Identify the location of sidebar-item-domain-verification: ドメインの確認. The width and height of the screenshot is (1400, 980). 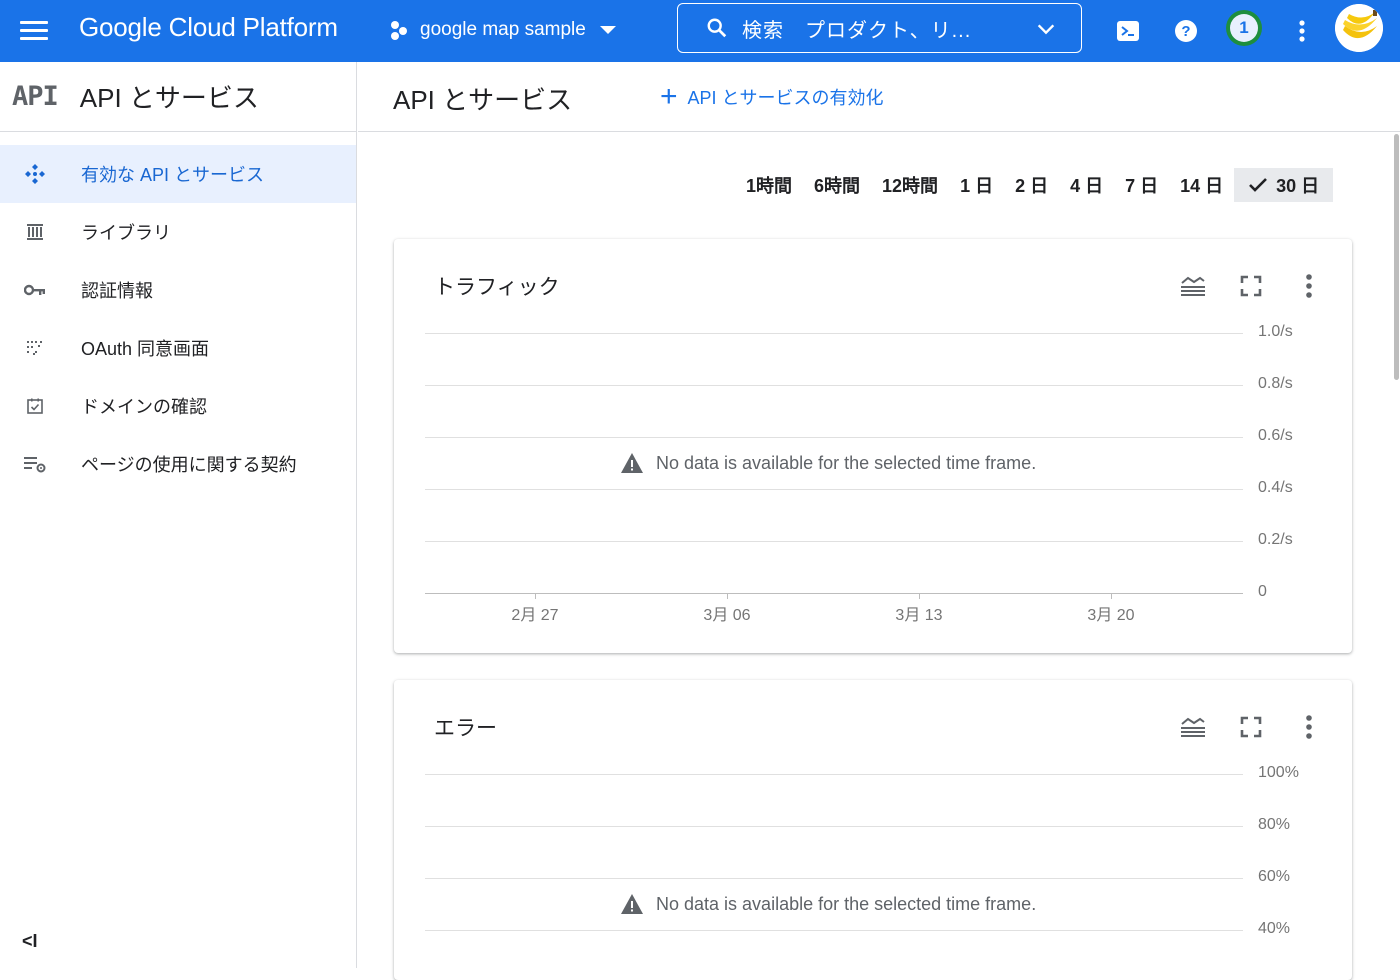
(178, 406).